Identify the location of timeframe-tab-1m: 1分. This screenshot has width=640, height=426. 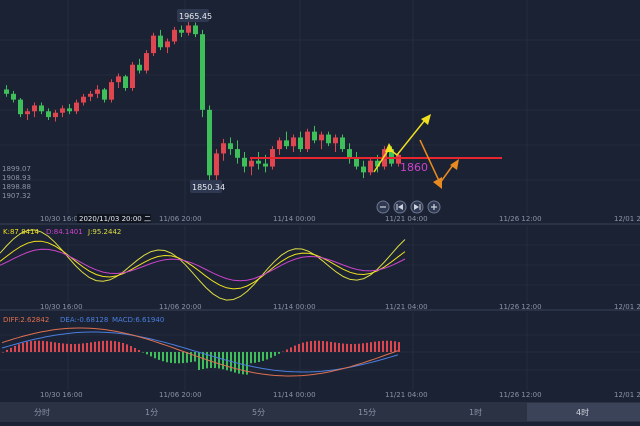
(151, 412).